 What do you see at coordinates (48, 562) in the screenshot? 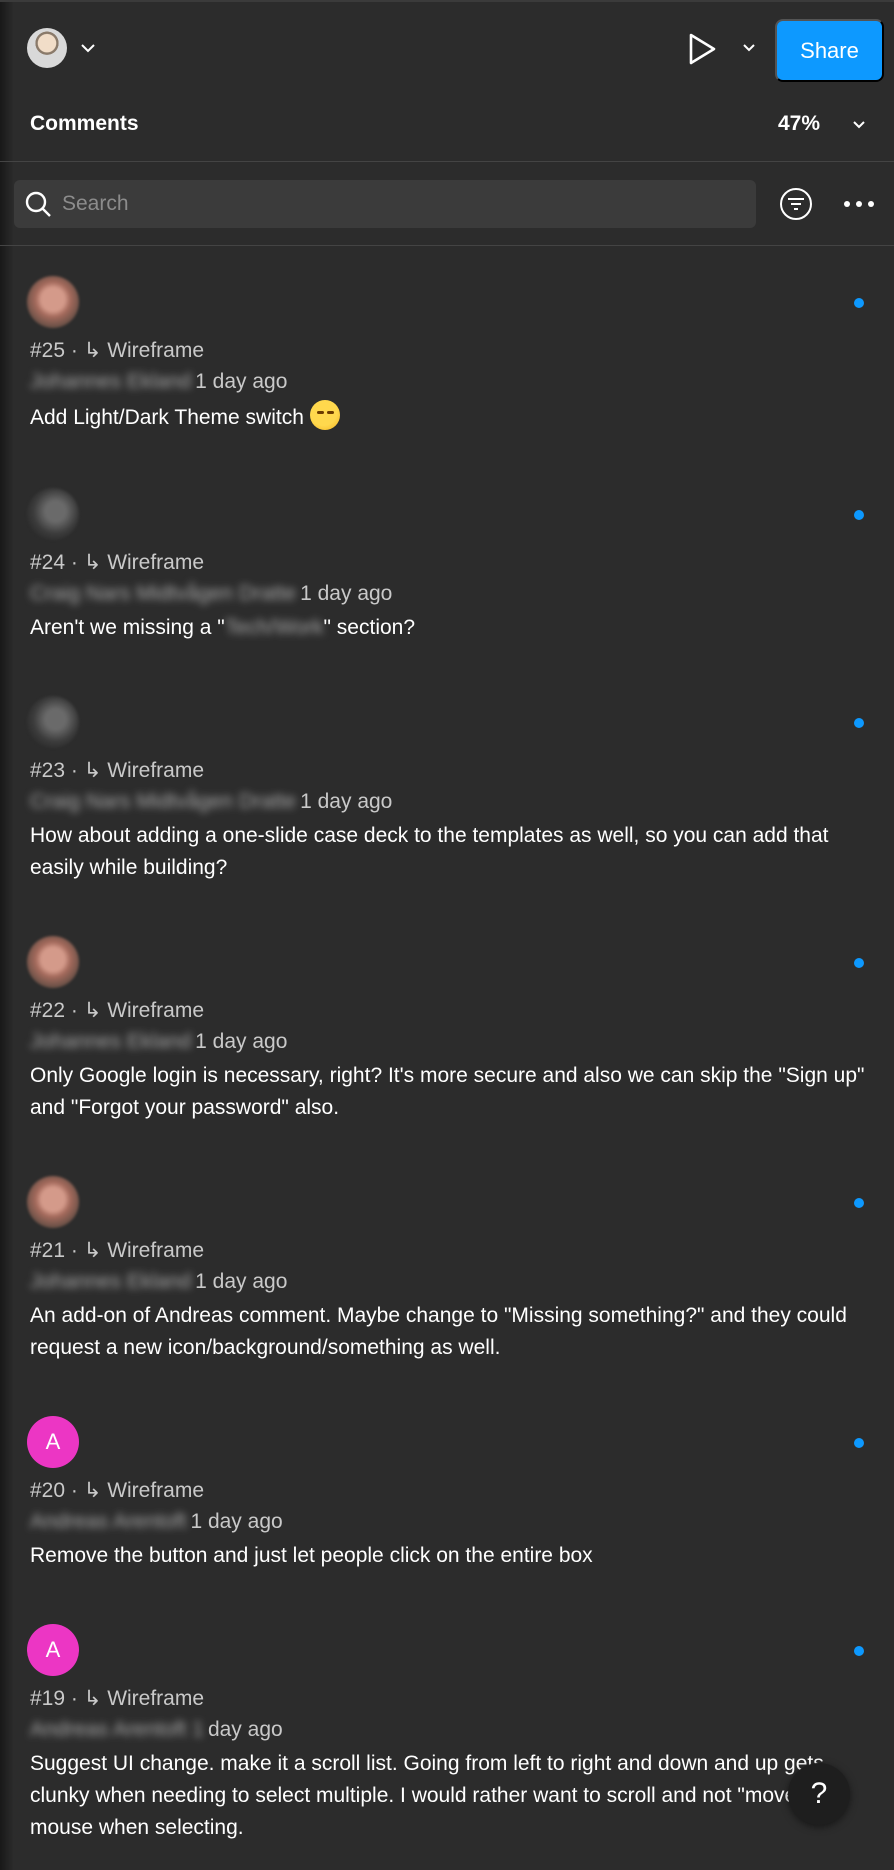
I see `comment-number: #24` at bounding box center [48, 562].